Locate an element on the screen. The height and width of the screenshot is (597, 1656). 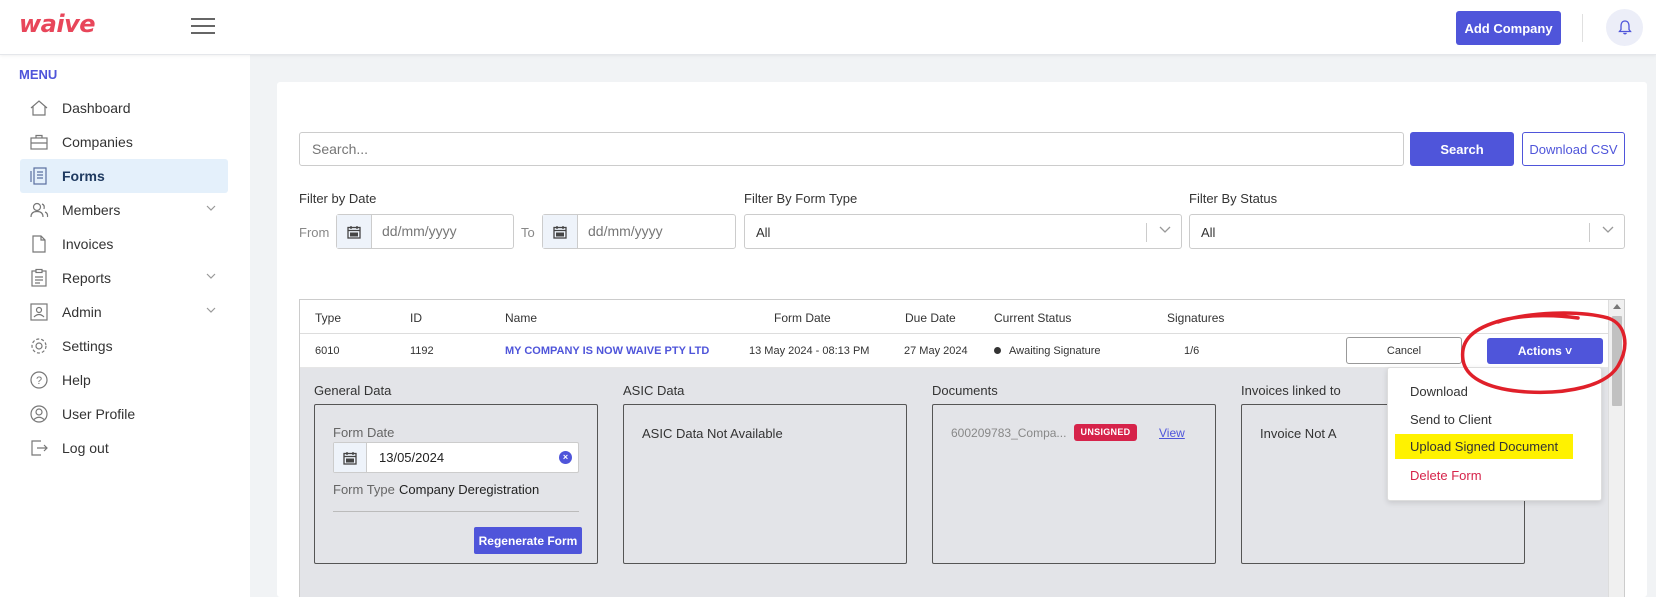
scroll-up-icon is located at coordinates (1617, 306).